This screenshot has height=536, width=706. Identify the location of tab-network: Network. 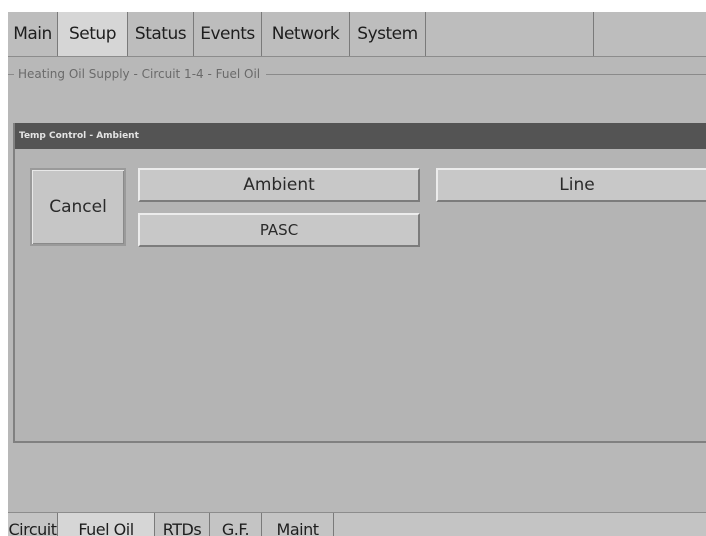
(306, 34).